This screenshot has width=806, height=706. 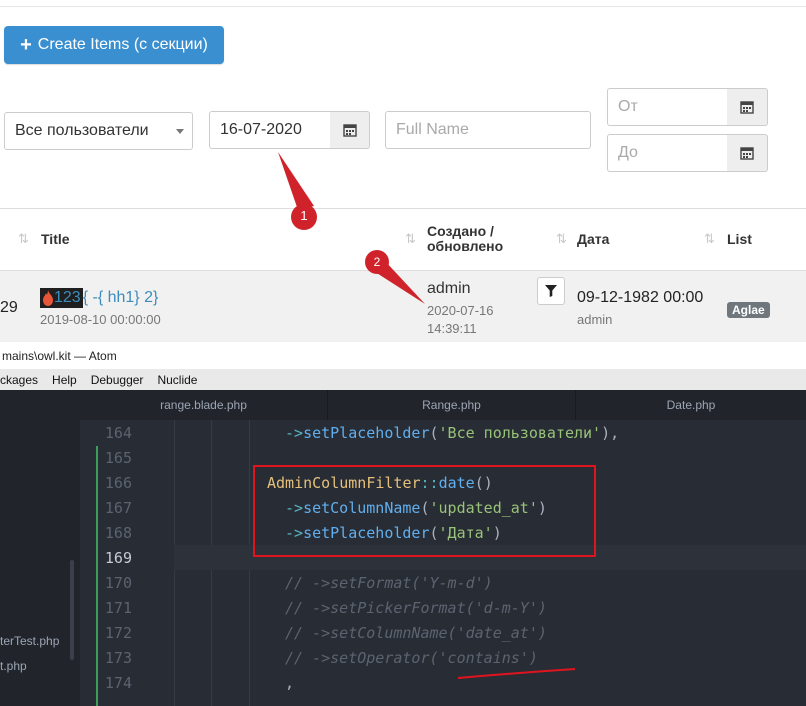 I want to click on fullname-placeholder: Full Name, so click(x=432, y=129).